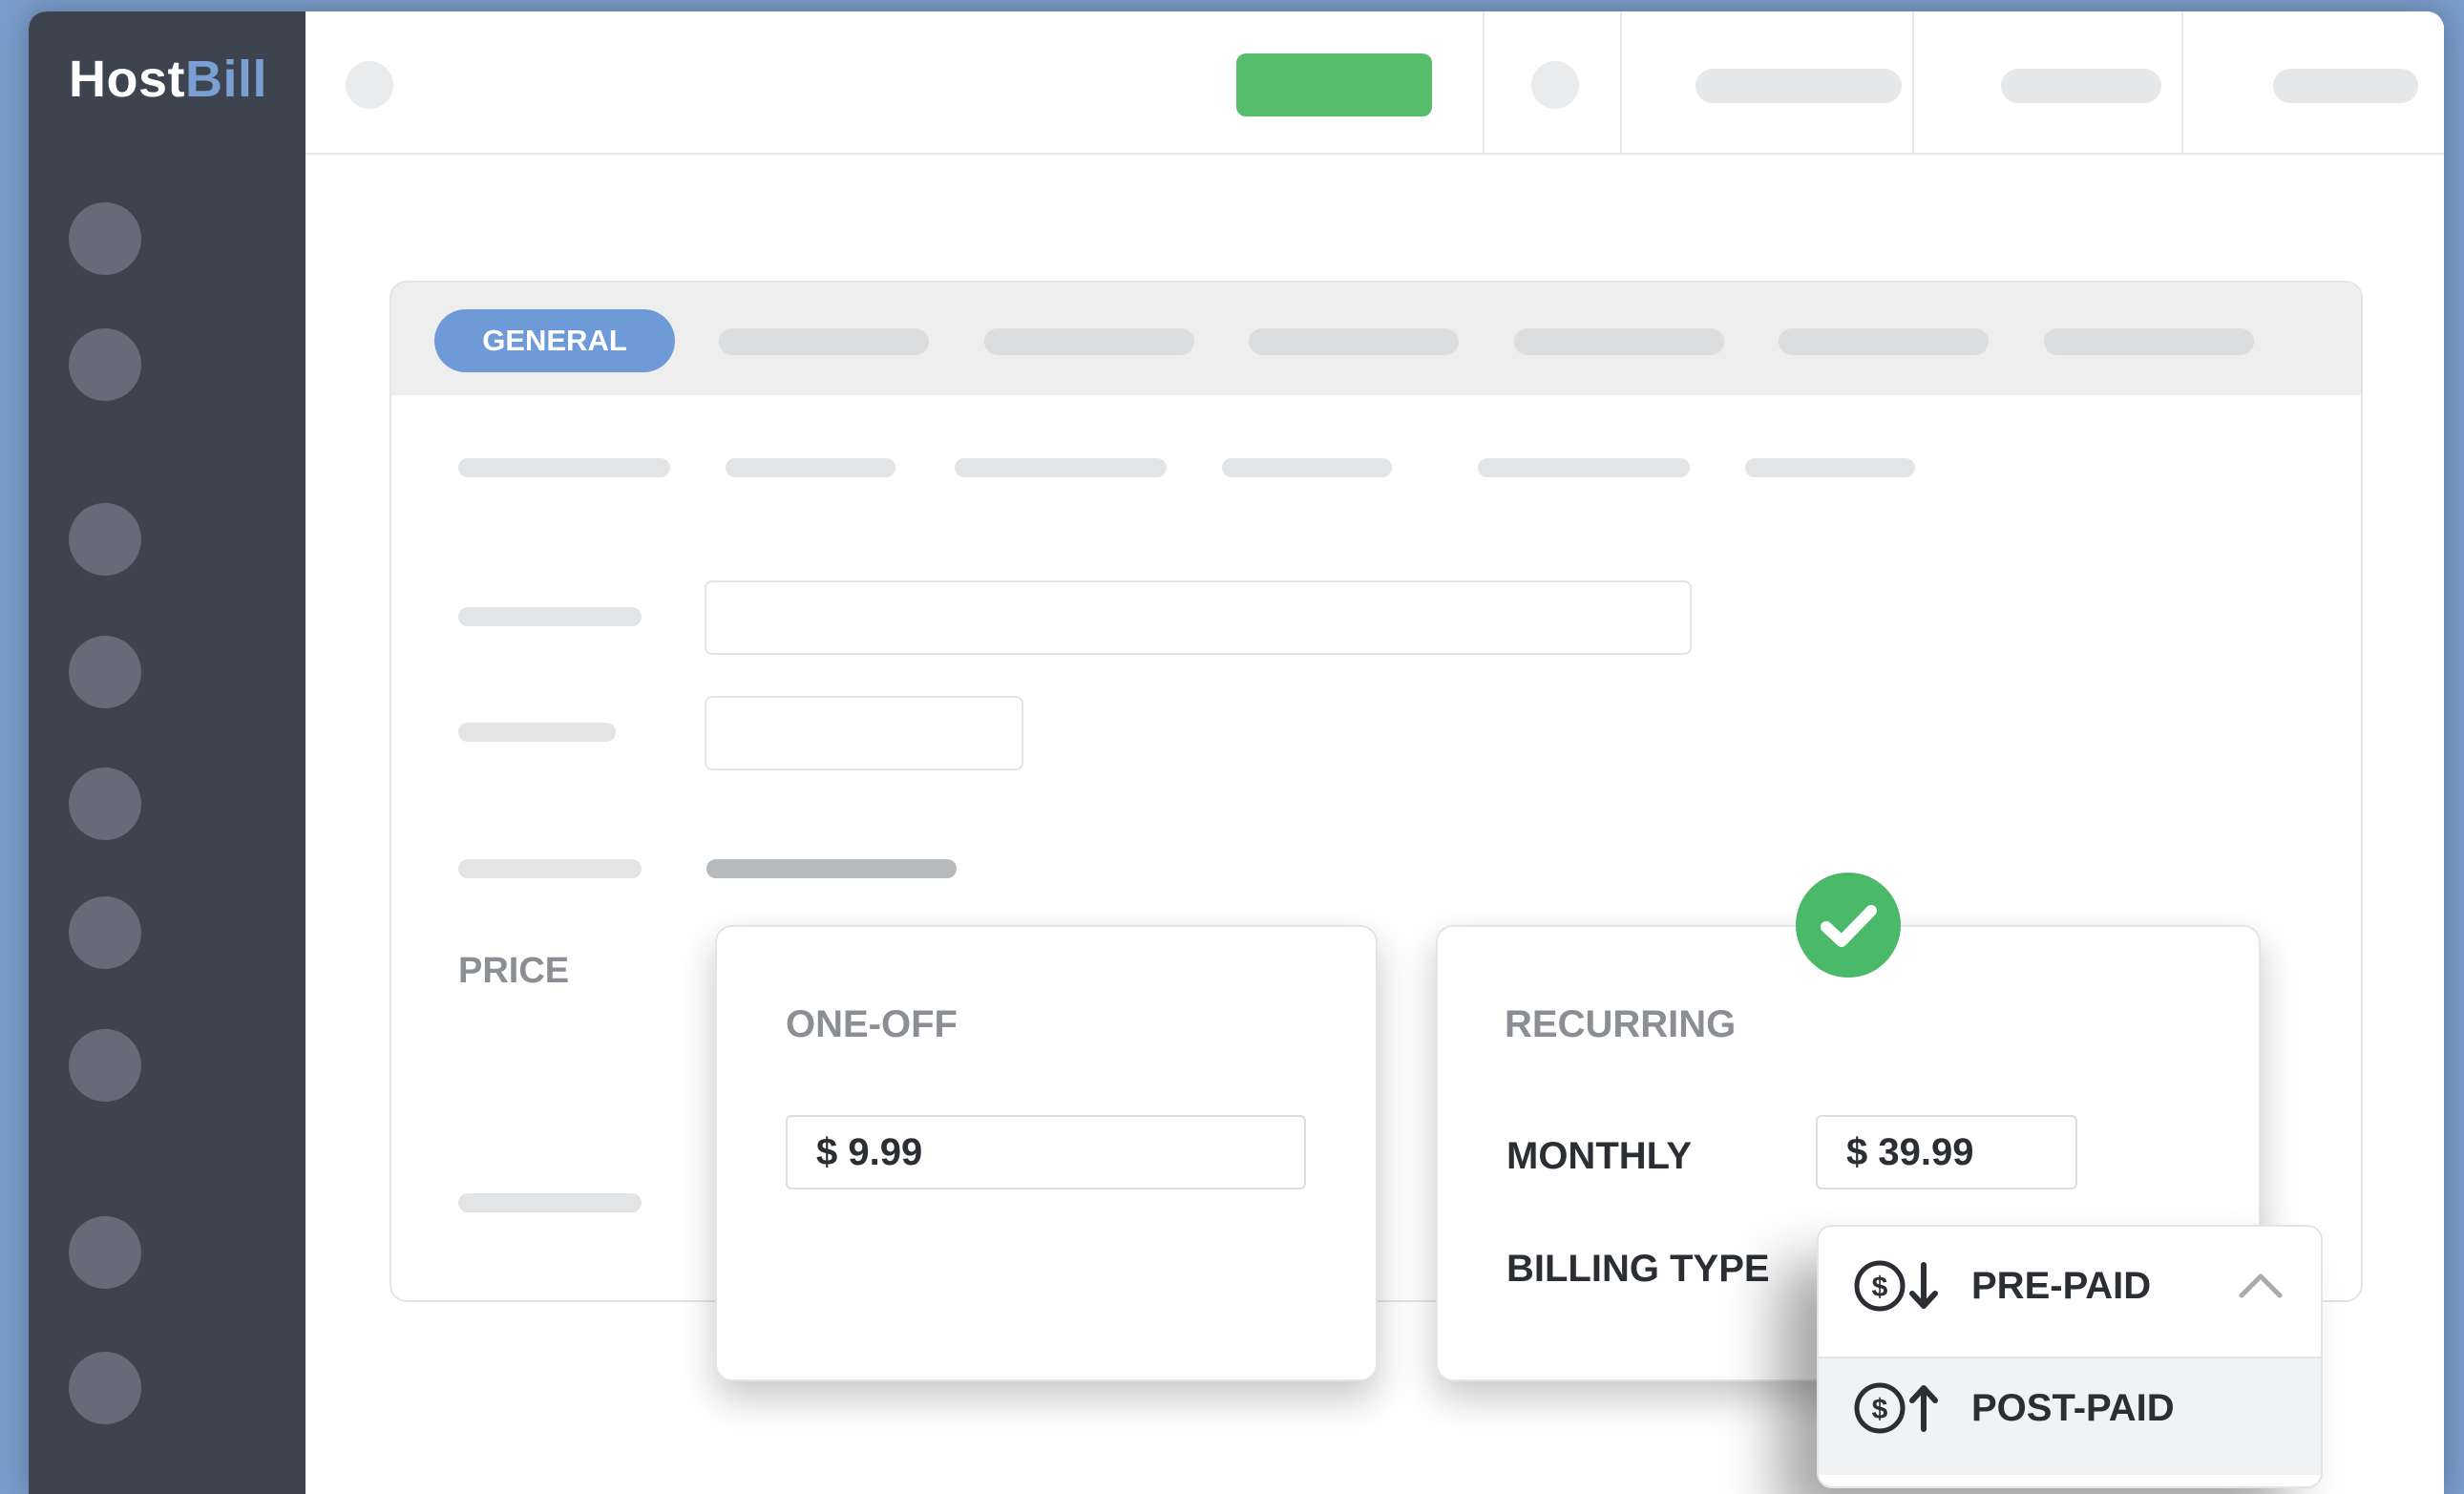 The image size is (2464, 1494). I want to click on field-value-placeholder, so click(831, 868).